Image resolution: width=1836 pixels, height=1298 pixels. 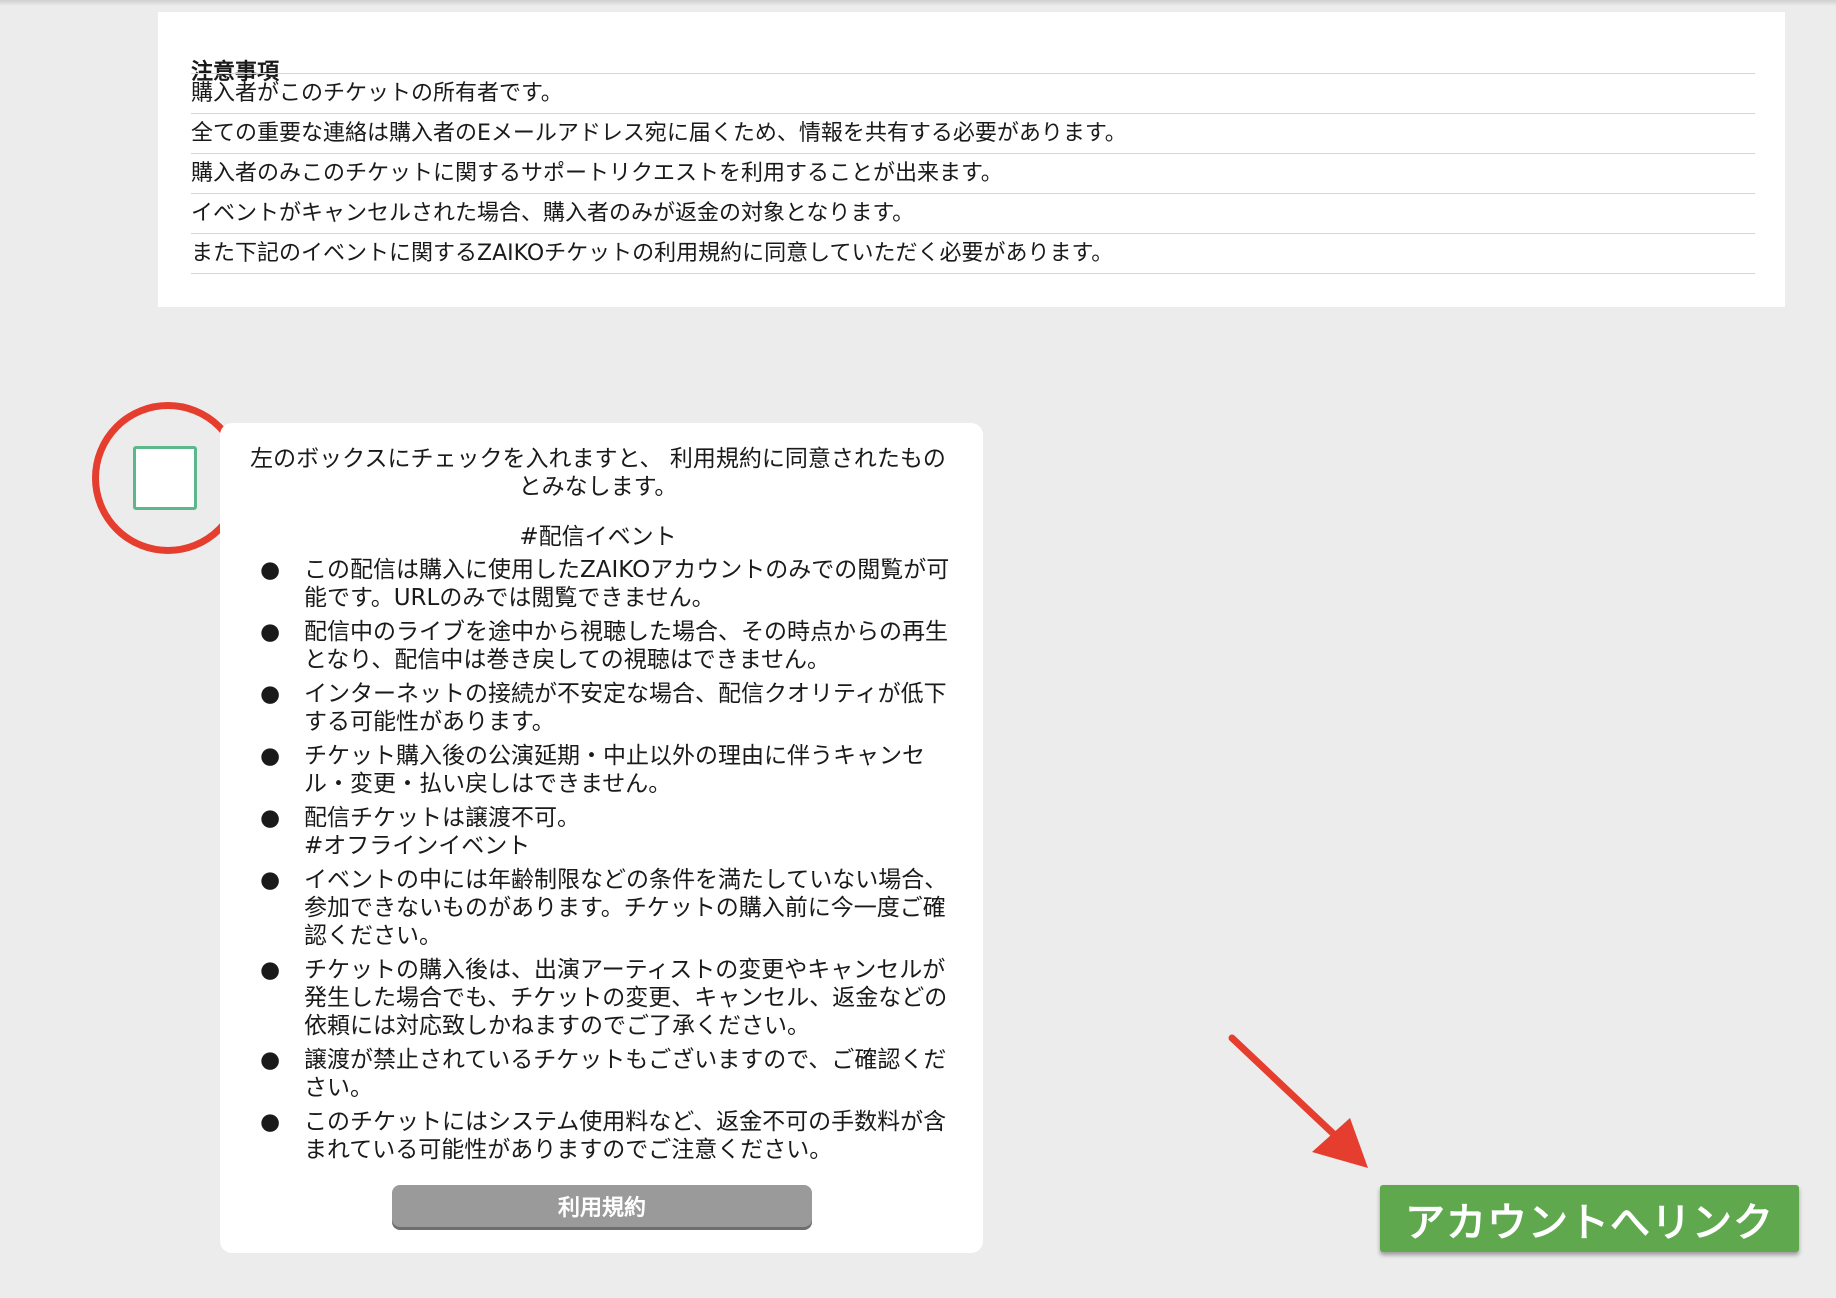 What do you see at coordinates (1589, 1218) in the screenshot?
I see `link-account-button: アカウントへリンク` at bounding box center [1589, 1218].